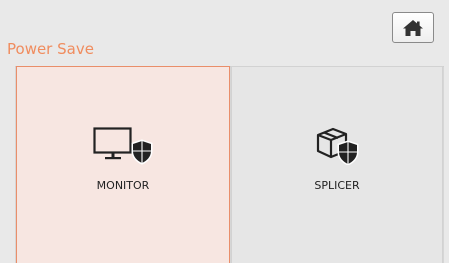  What do you see at coordinates (123, 185) in the screenshot?
I see `monitor-label: MONITOR` at bounding box center [123, 185].